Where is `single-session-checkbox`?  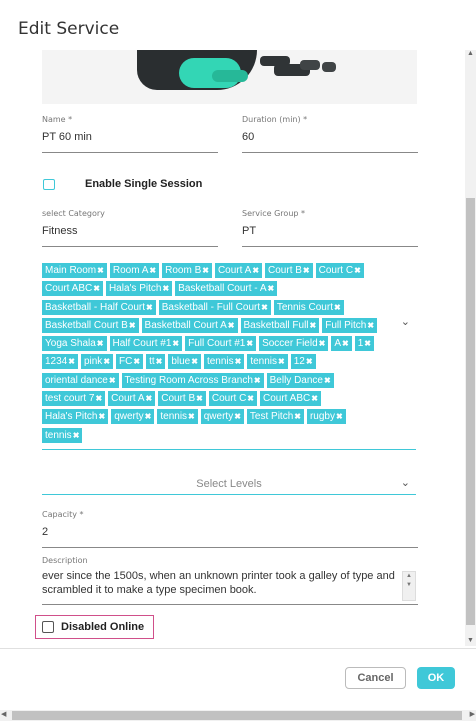
single-session-checkbox is located at coordinates (49, 184).